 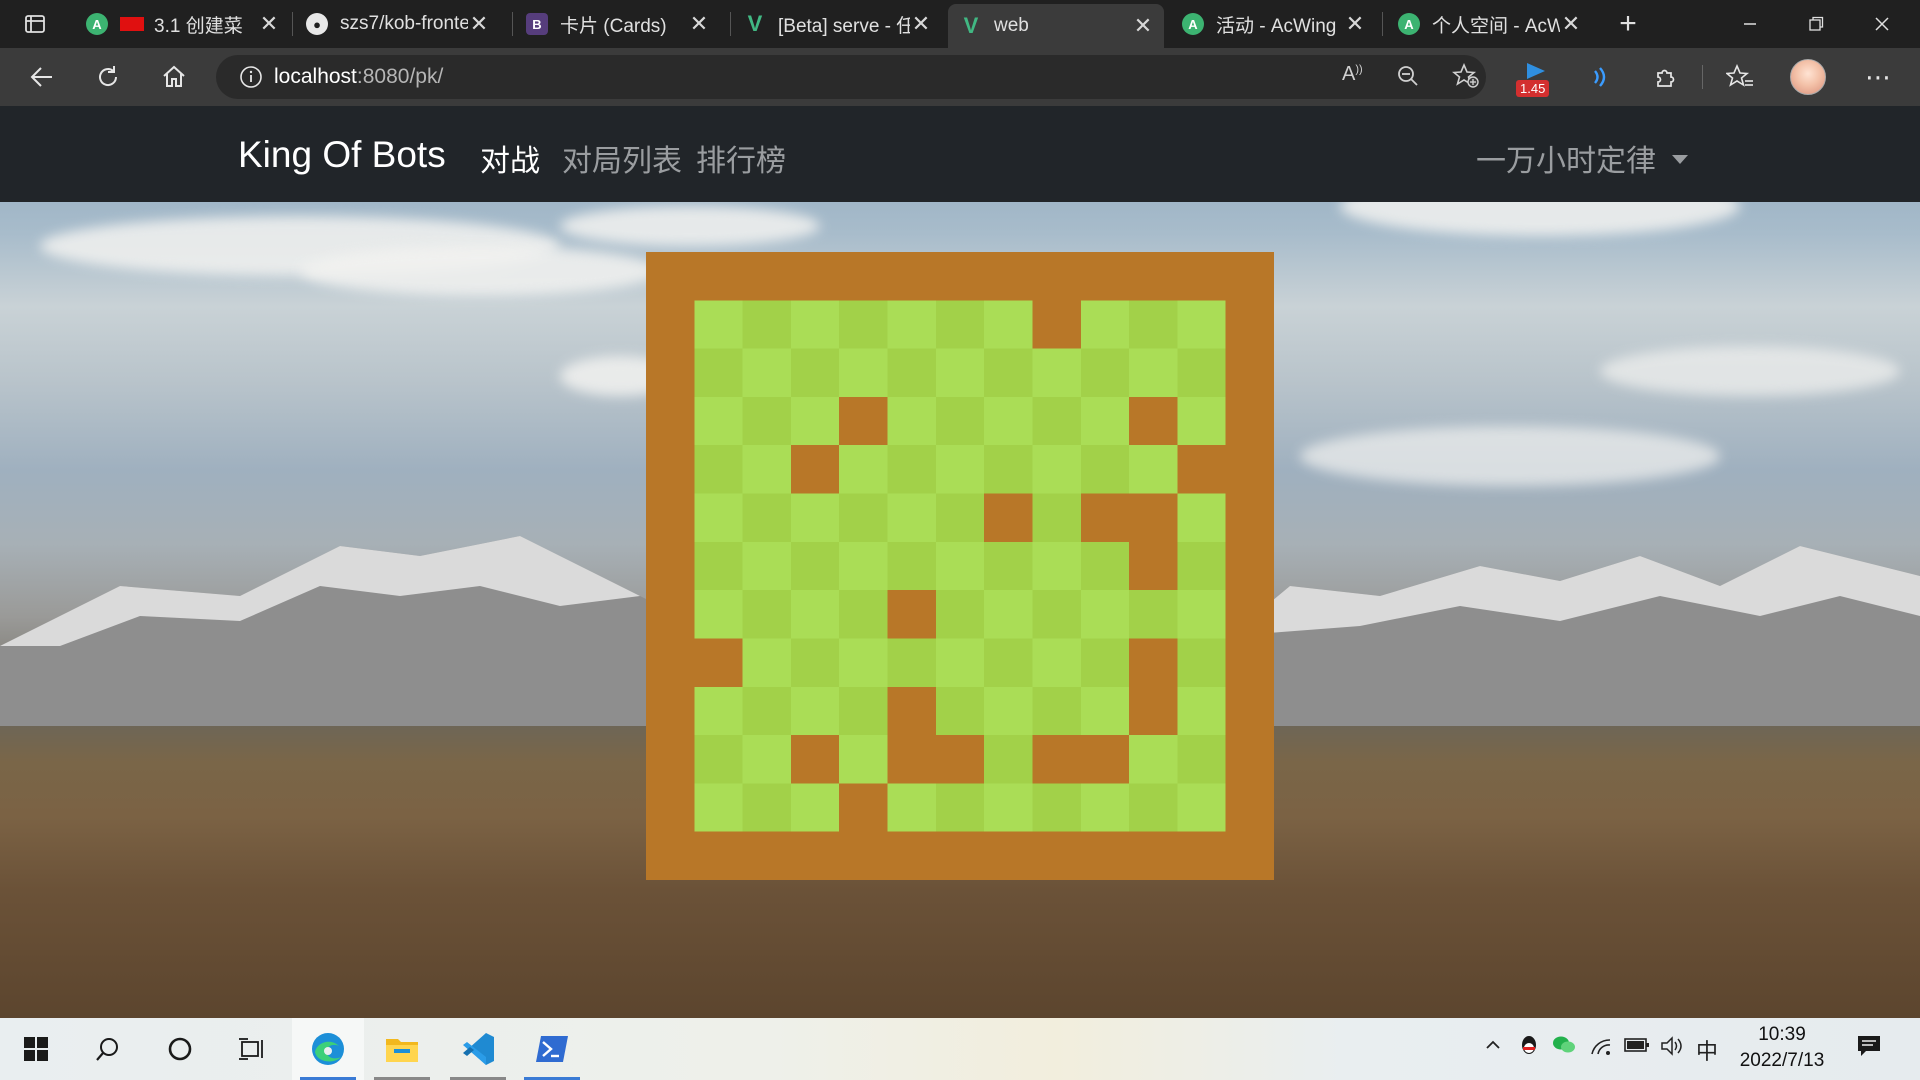 What do you see at coordinates (1276, 26) in the screenshot?
I see `tab-title: 活动 - AcWing` at bounding box center [1276, 26].